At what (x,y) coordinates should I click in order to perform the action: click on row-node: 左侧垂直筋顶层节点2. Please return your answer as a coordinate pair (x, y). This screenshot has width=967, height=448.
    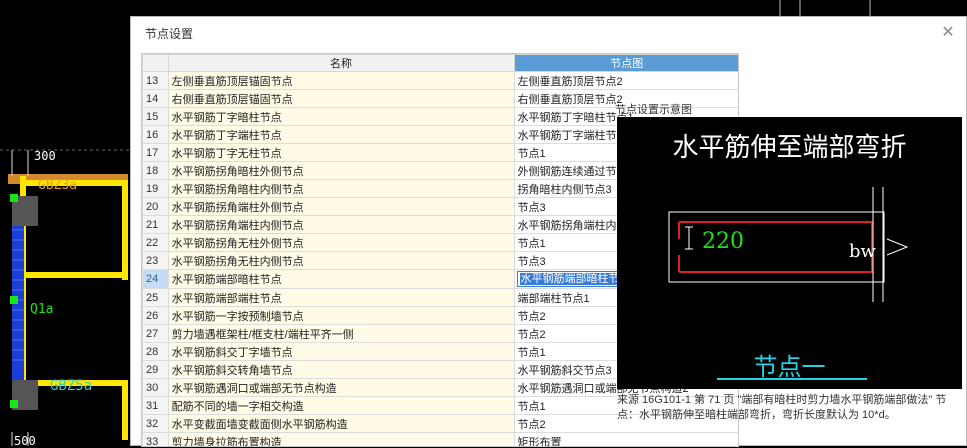
    Looking at the image, I should click on (625, 80).